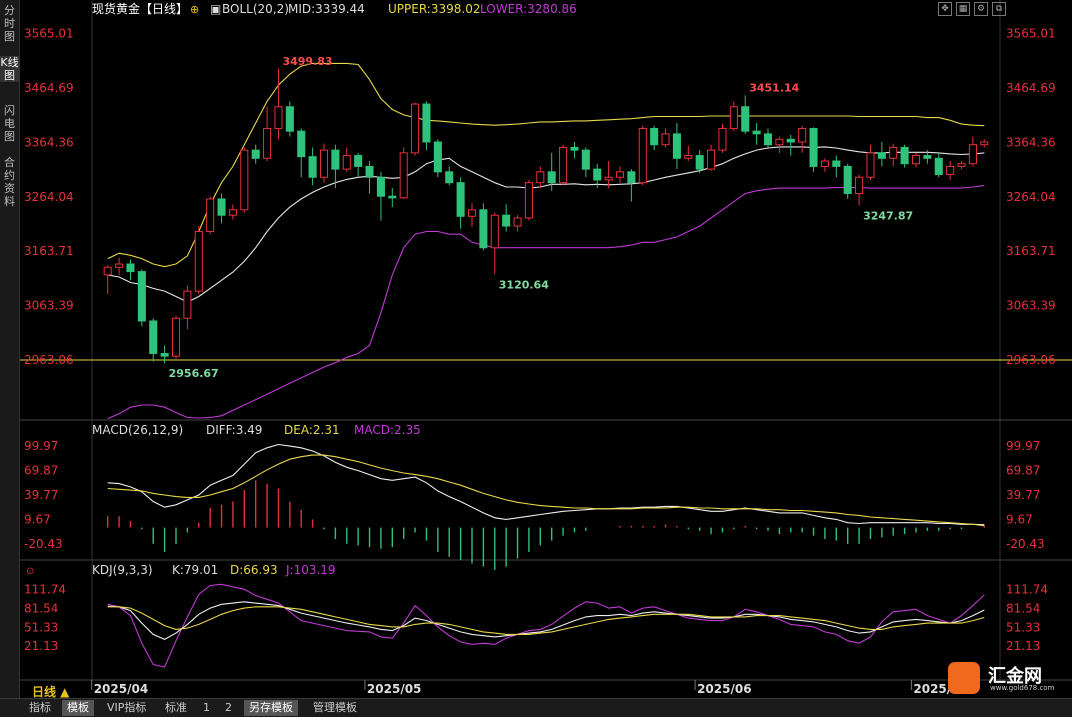  I want to click on macd-diff-value: DIFF:3.49, so click(234, 430).